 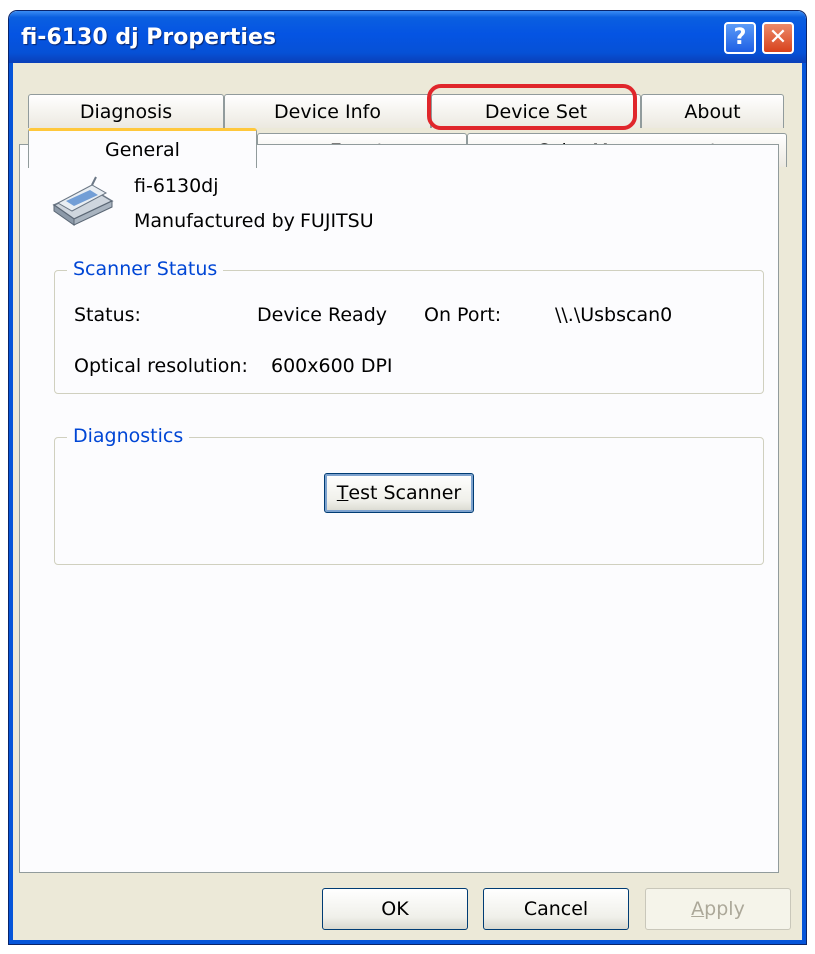 What do you see at coordinates (161, 366) in the screenshot?
I see `resolution-label: Optical resolution:` at bounding box center [161, 366].